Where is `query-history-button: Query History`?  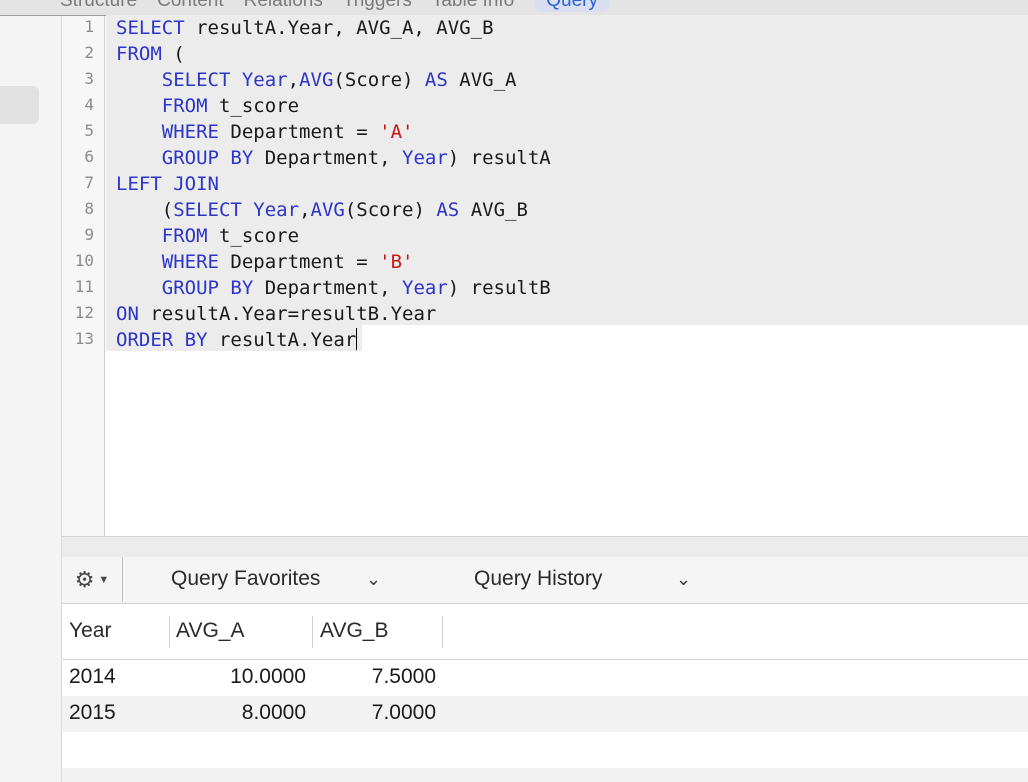 query-history-button: Query History is located at coordinates (538, 579).